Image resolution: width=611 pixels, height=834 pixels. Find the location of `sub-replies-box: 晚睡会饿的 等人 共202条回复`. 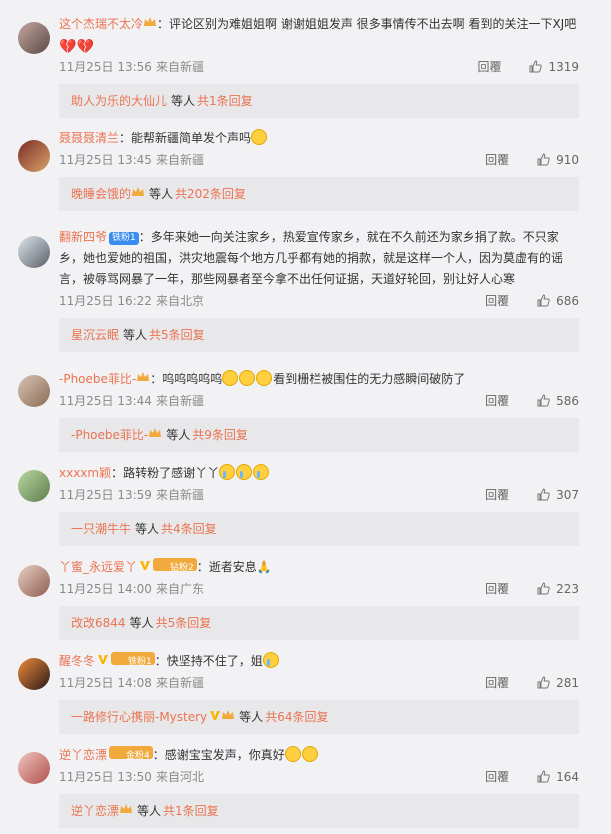

sub-replies-box: 晚睡会饿的 等人 共202条回复 is located at coordinates (319, 194).